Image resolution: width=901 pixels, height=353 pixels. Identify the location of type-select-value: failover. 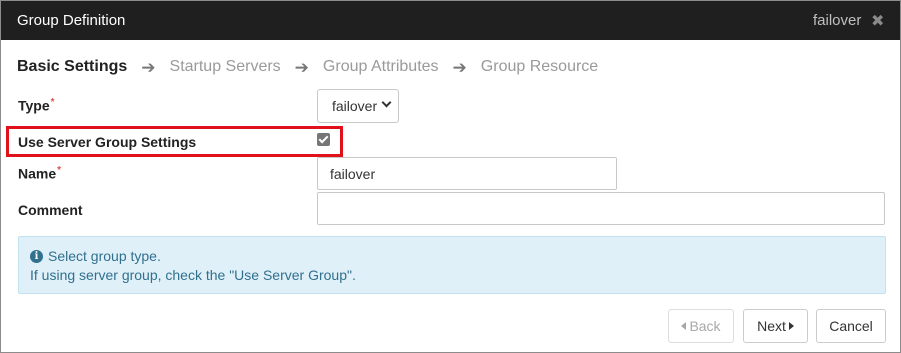
(355, 106).